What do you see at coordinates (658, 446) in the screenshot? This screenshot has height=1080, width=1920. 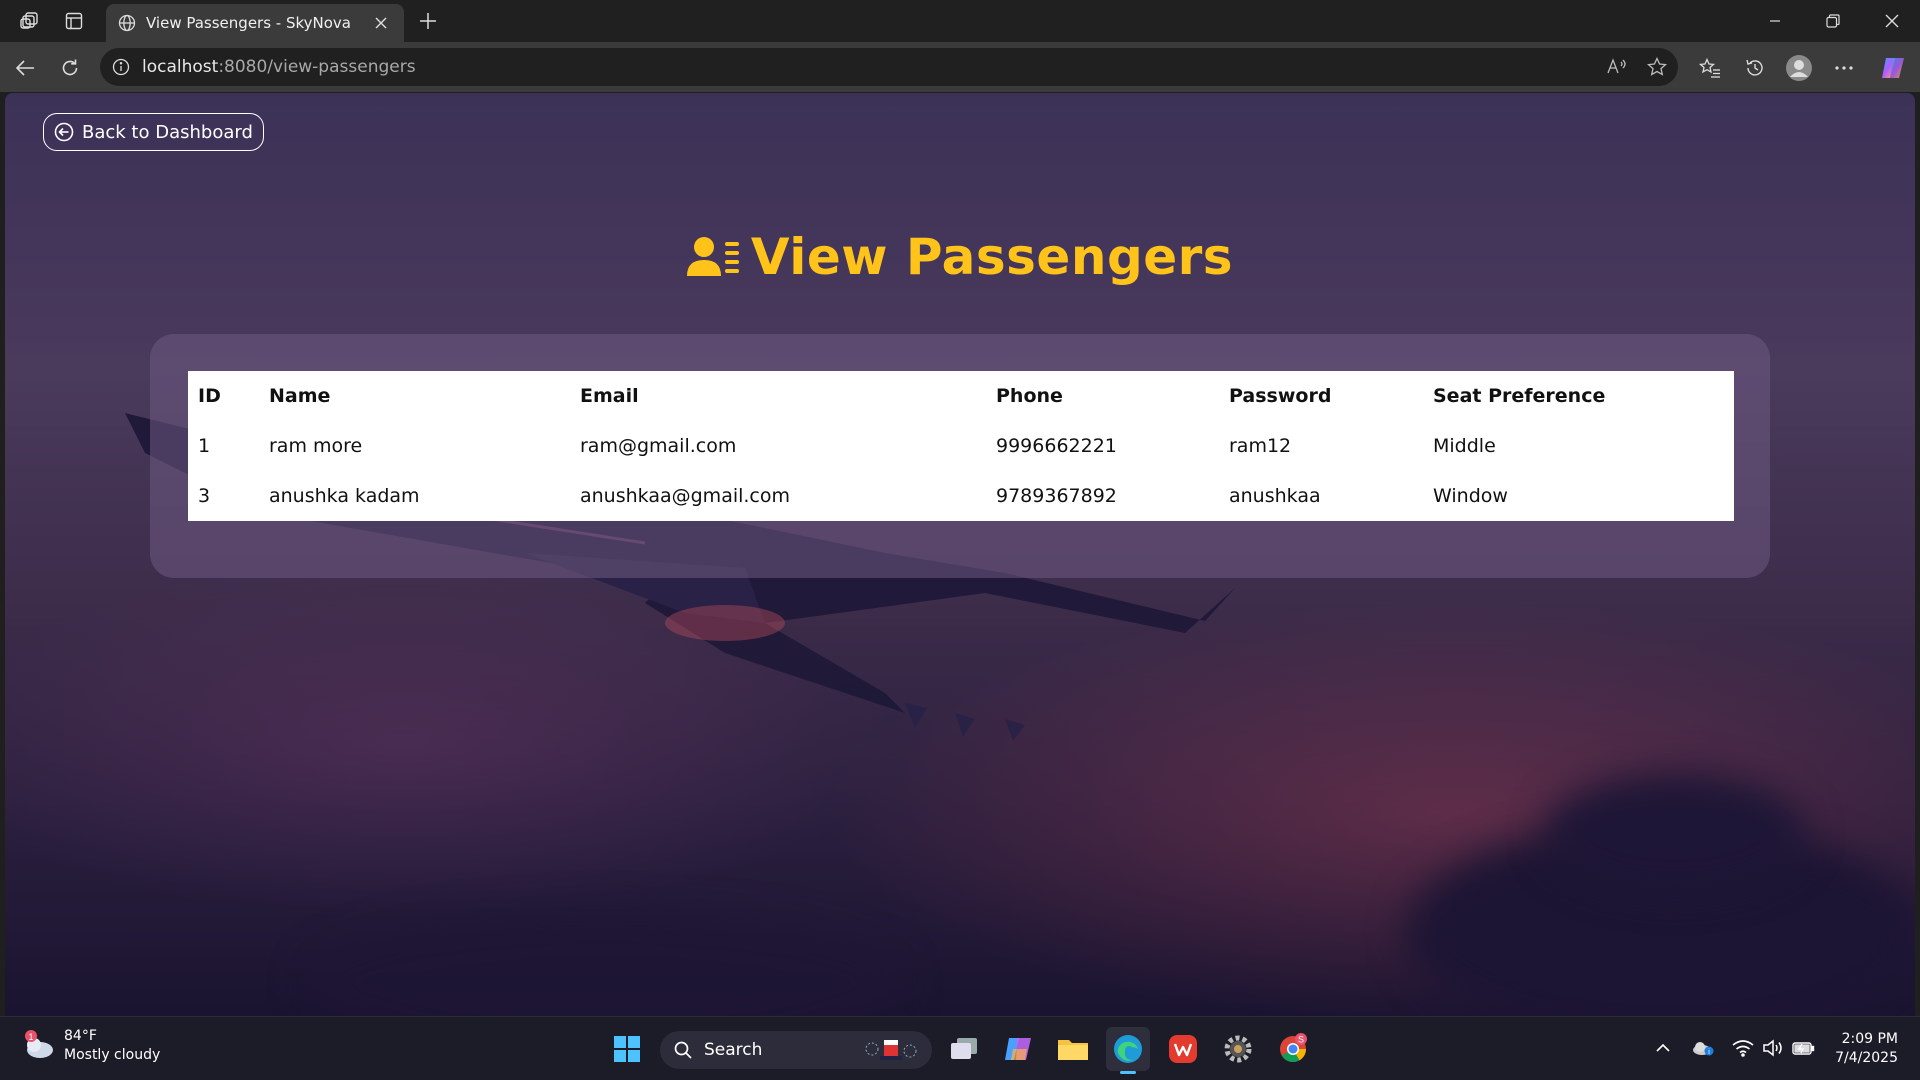 I see `cell-email: ram@gmail.com` at bounding box center [658, 446].